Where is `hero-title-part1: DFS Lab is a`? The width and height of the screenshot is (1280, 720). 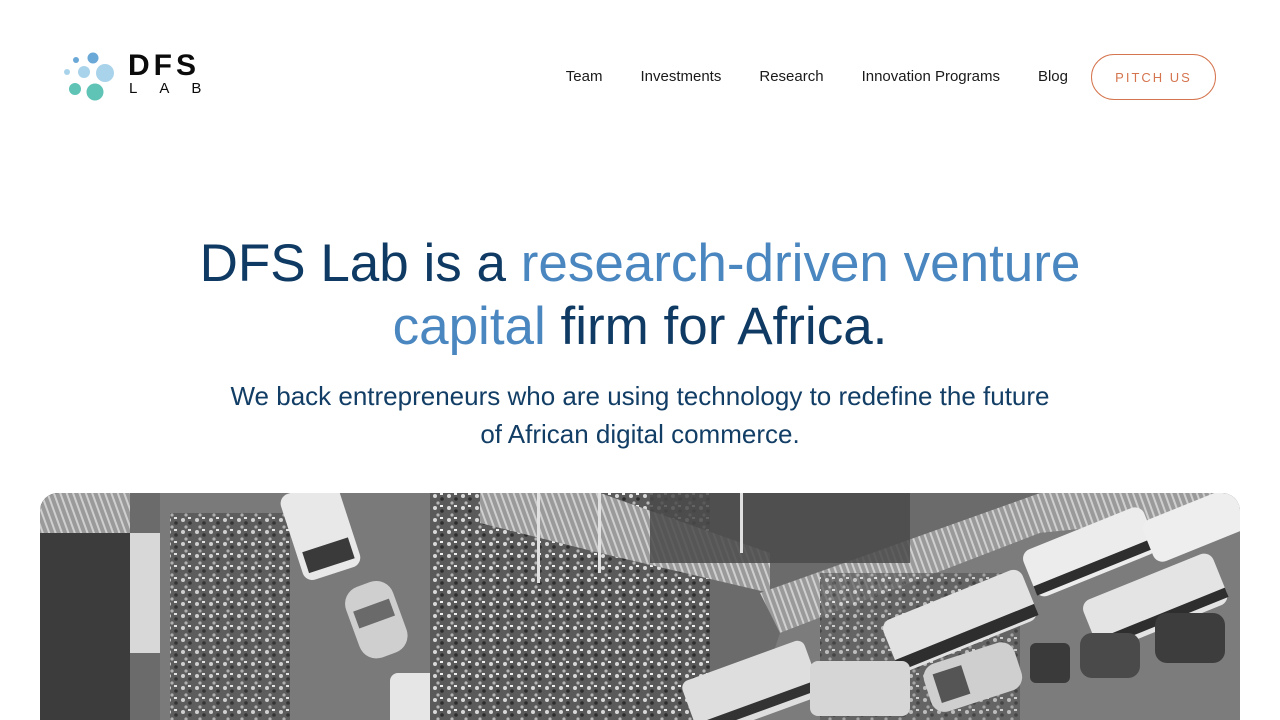
hero-title-part1: DFS Lab is a is located at coordinates (360, 263).